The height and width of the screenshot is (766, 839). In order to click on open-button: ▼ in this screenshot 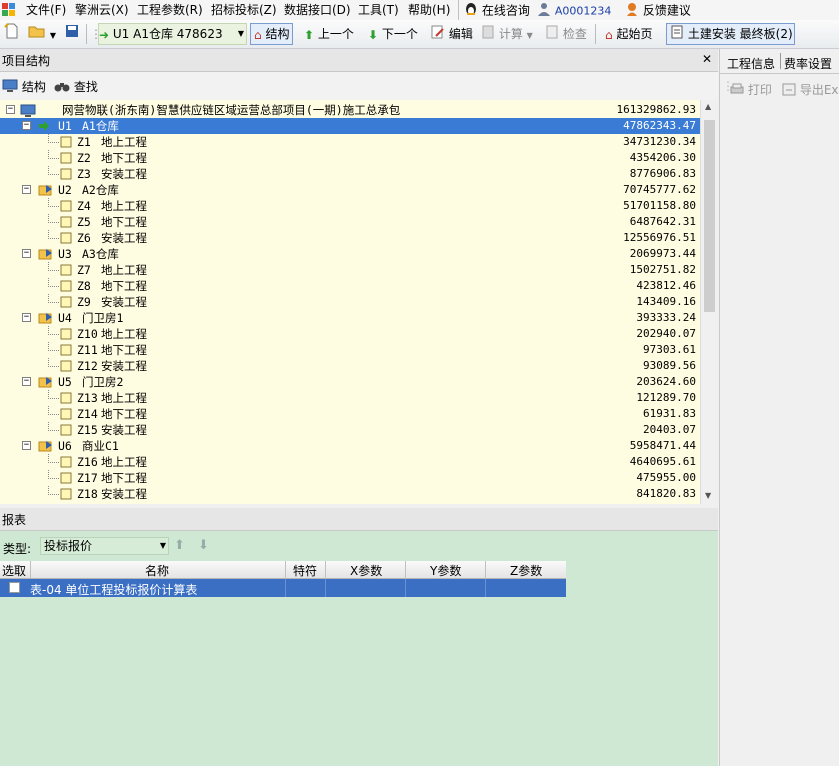, I will do `click(42, 34)`.